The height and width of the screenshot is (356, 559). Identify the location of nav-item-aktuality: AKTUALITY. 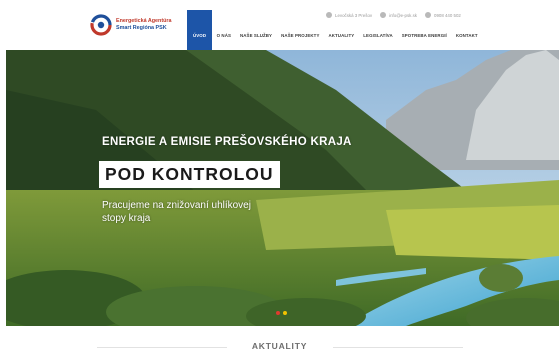
(341, 30).